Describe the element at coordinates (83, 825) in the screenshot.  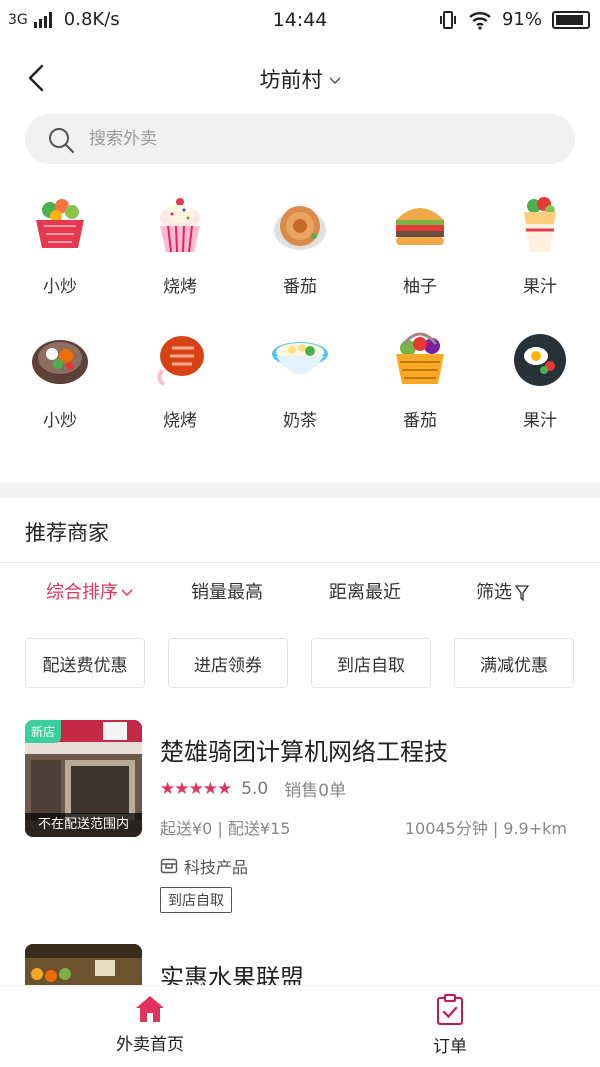
I see `out-of-range-label: 不在配送范围内` at that location.